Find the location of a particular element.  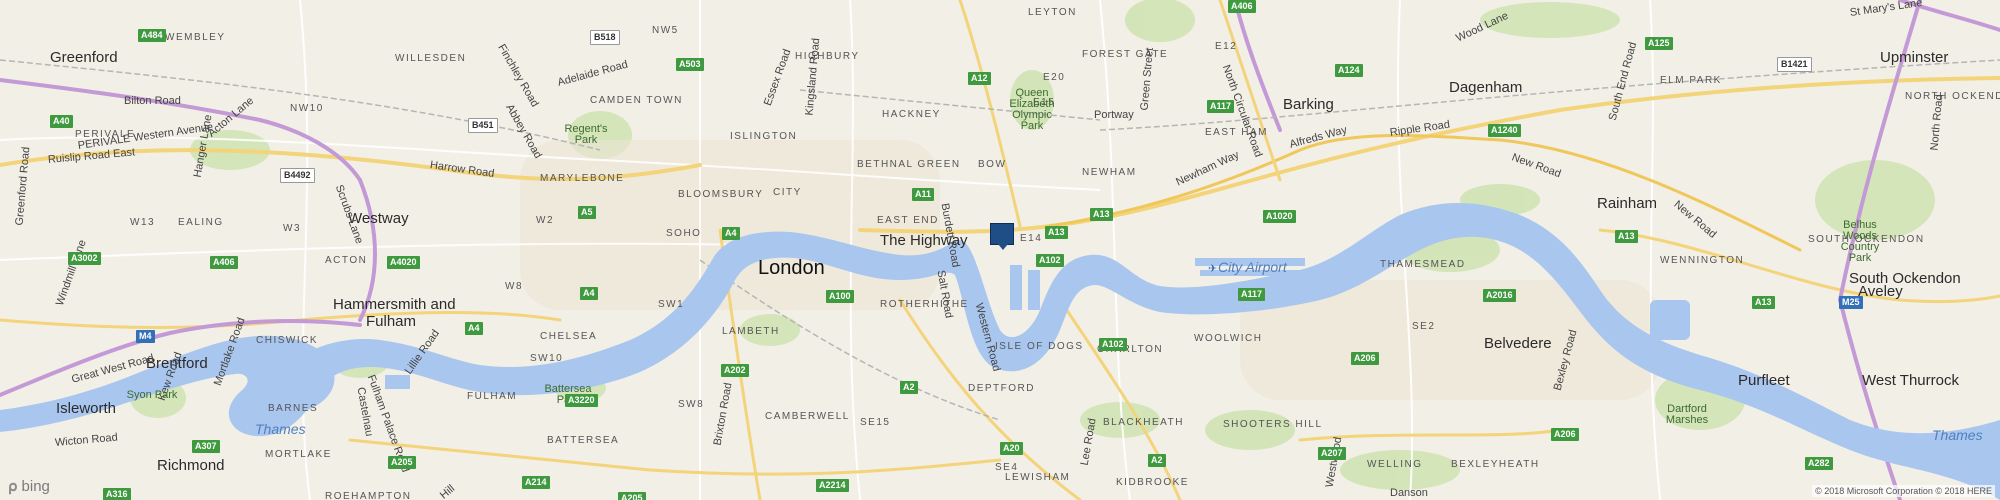

road-shield-a202: A202 is located at coordinates (735, 370).